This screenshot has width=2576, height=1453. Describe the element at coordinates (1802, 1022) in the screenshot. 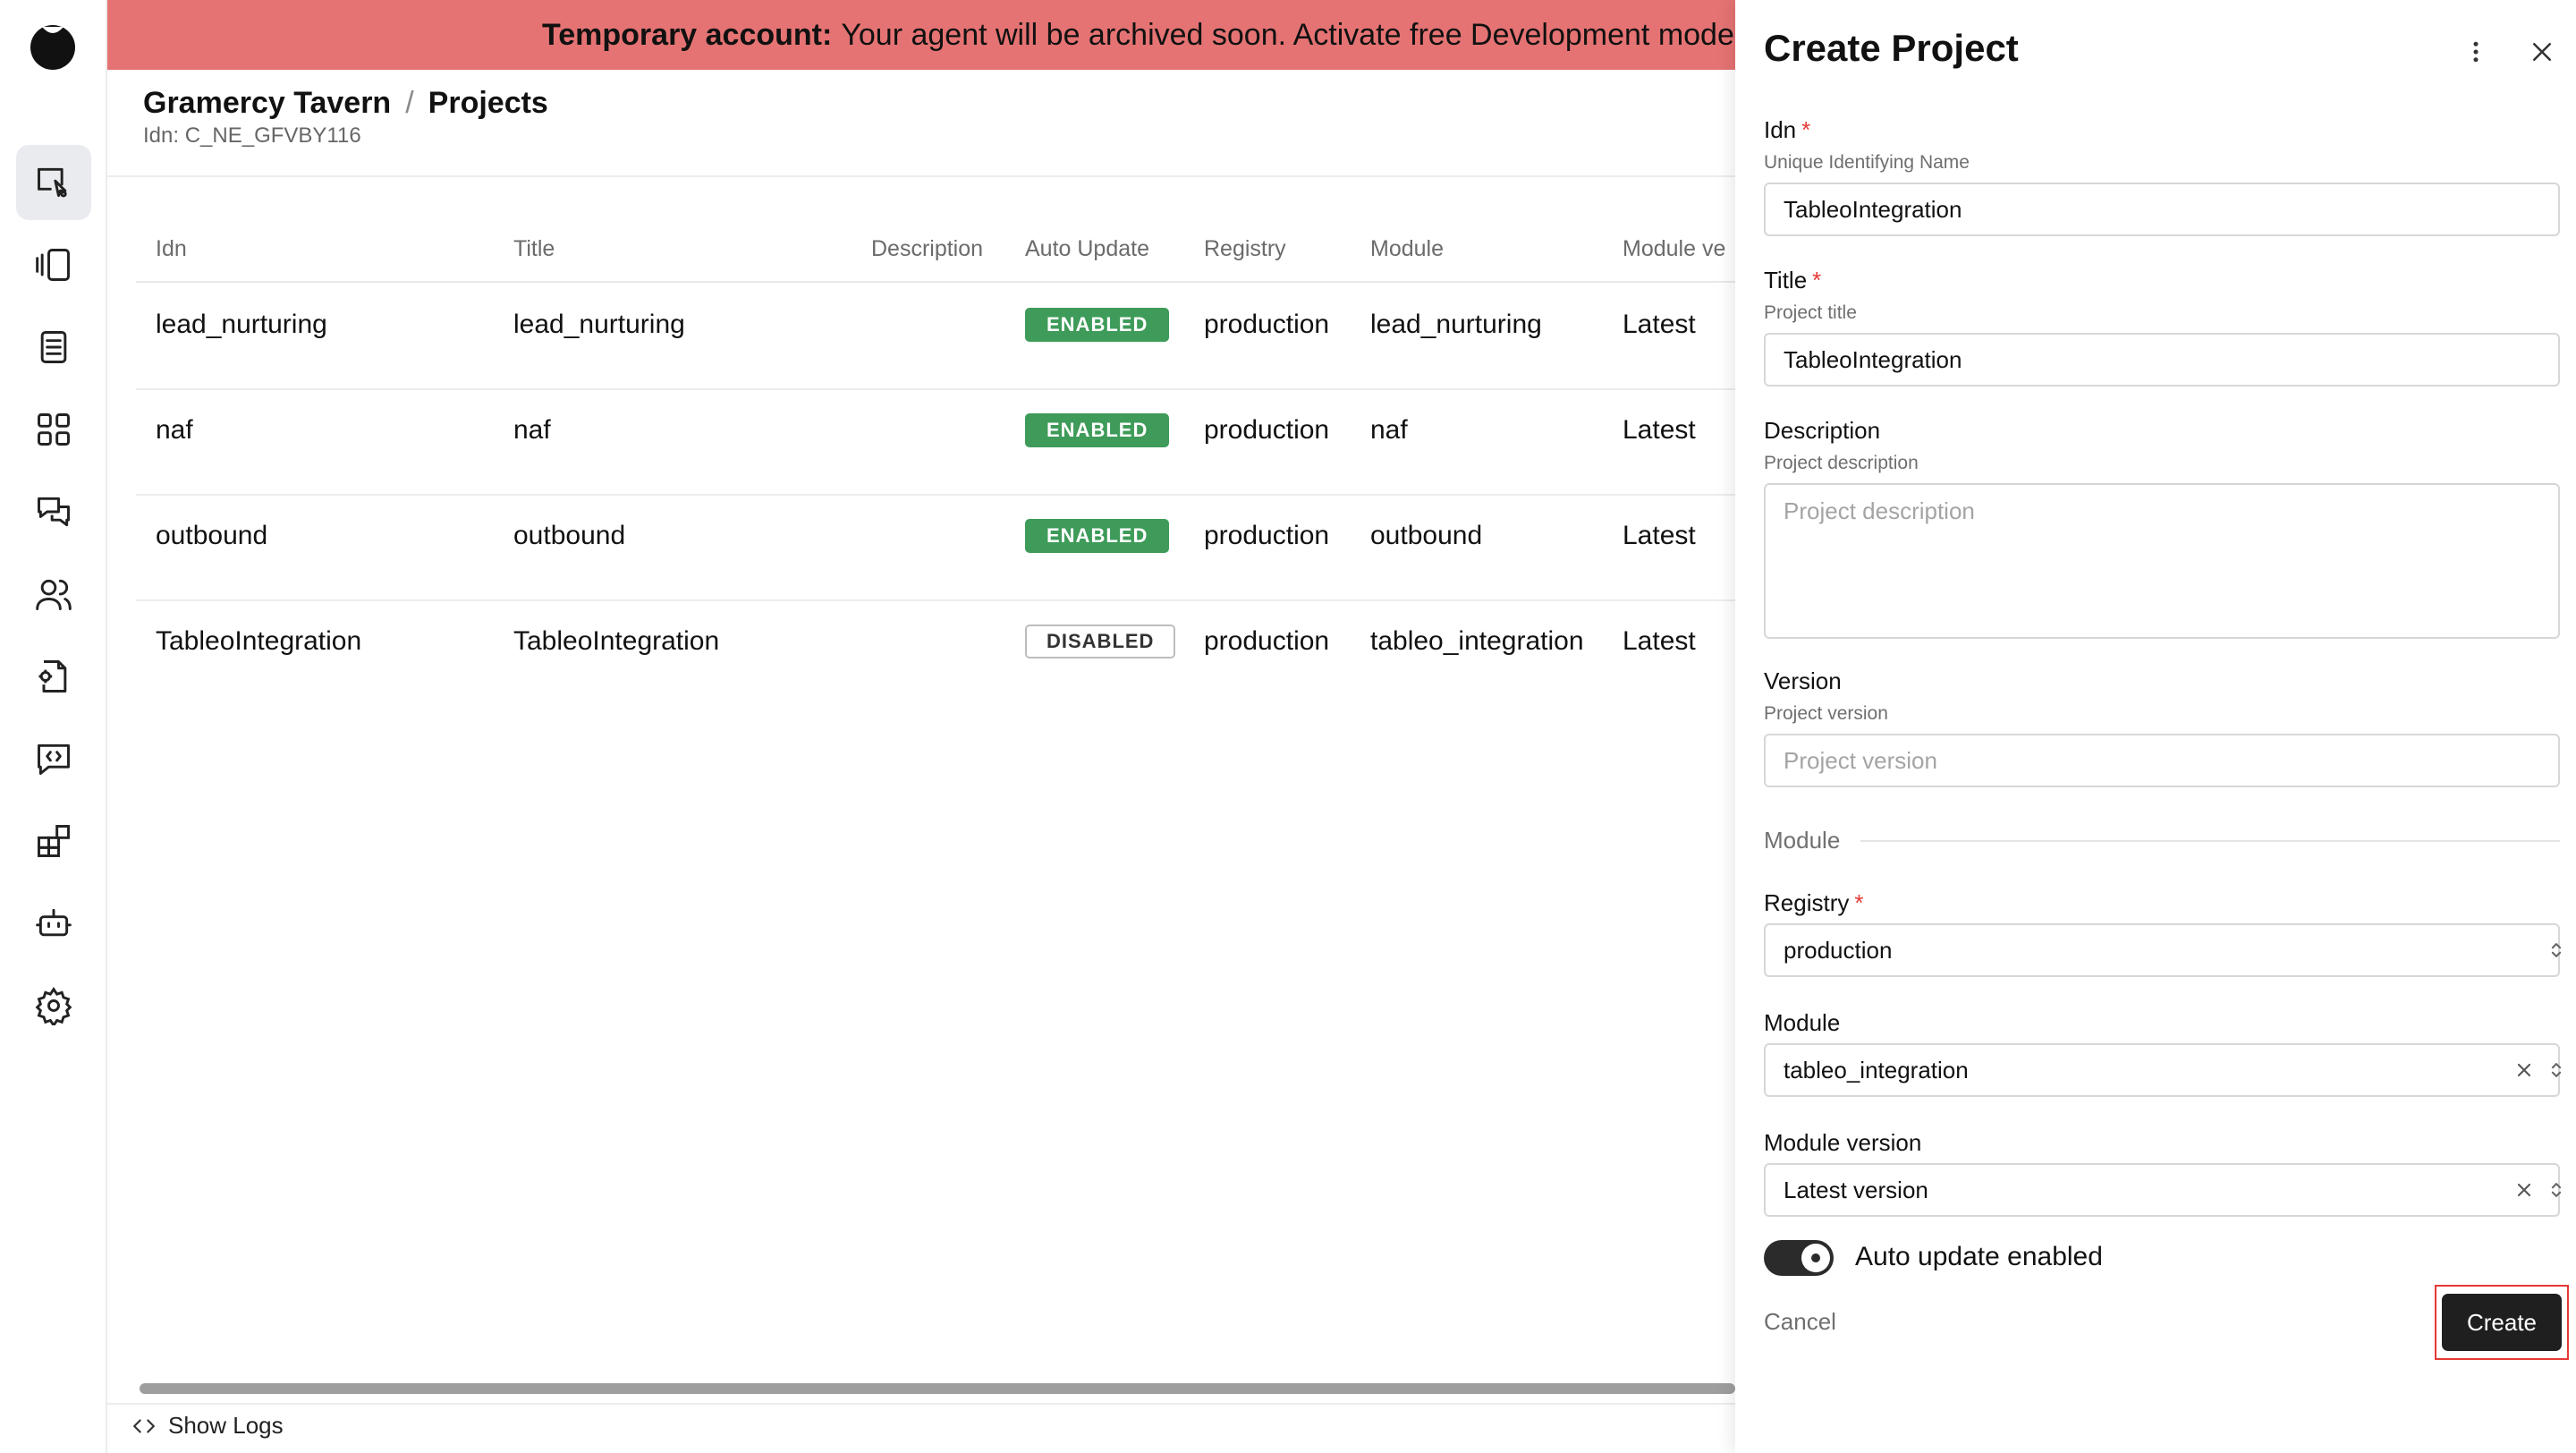

I see `module-label: Module` at that location.